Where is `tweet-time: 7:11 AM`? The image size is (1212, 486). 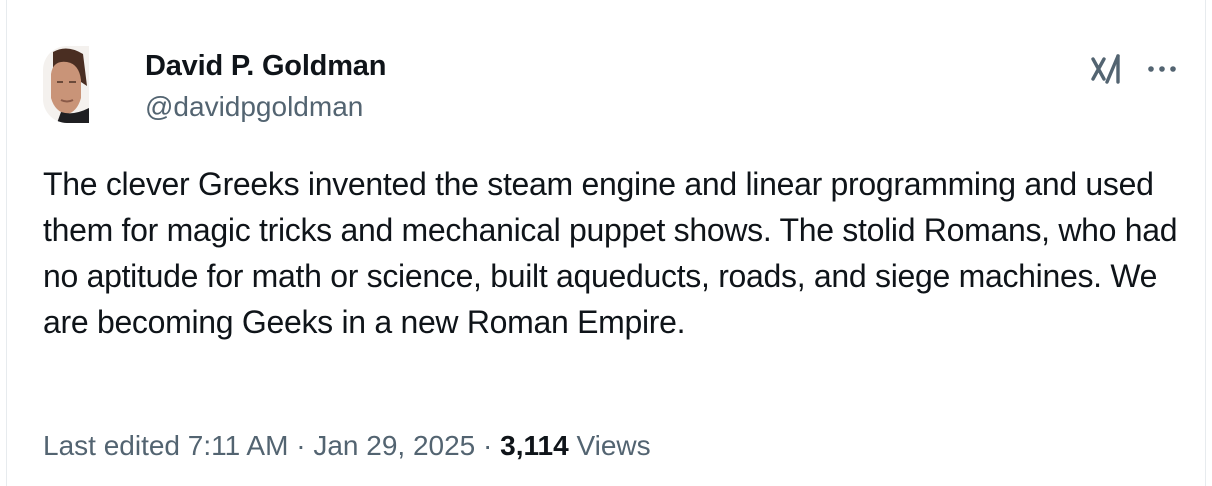
tweet-time: 7:11 AM is located at coordinates (238, 445).